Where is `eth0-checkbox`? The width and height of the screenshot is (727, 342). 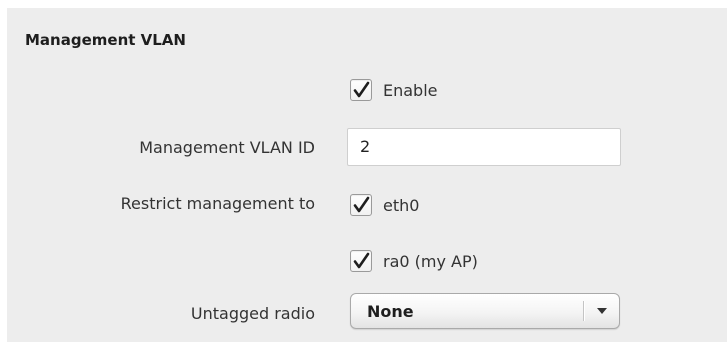
eth0-checkbox is located at coordinates (361, 205).